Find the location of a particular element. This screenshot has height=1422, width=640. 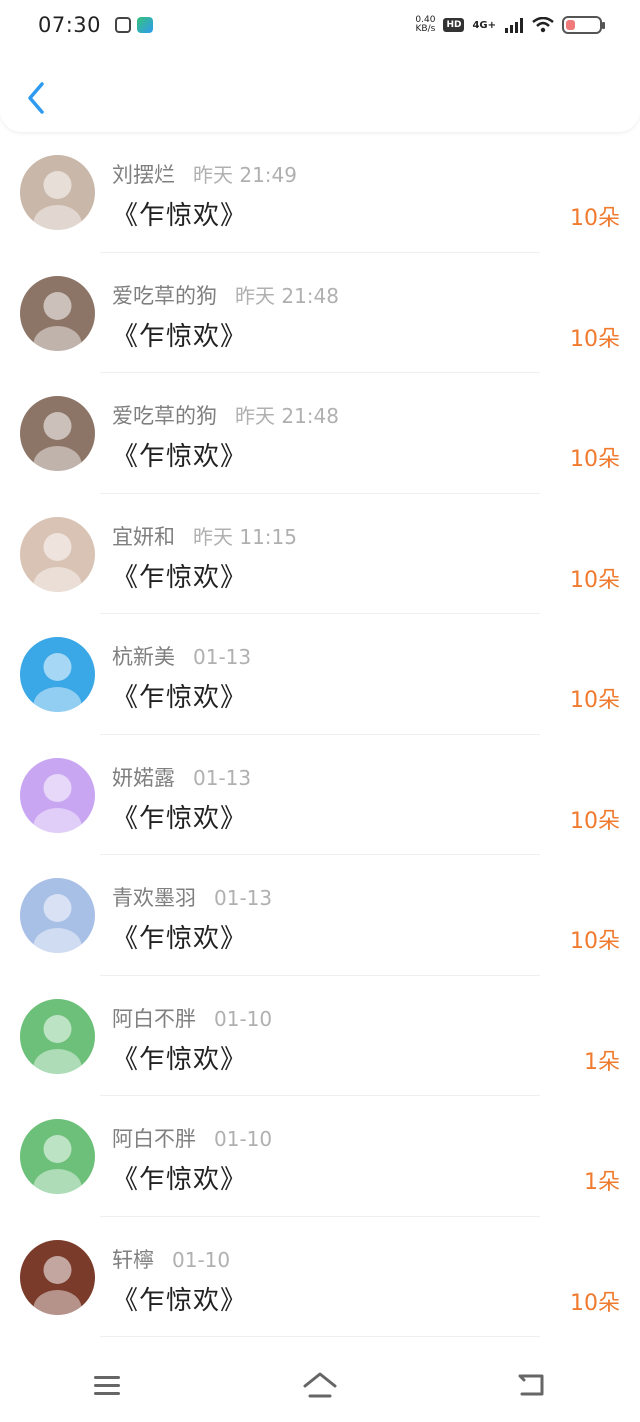

timestamp: 昨天 11:15 is located at coordinates (245, 536).